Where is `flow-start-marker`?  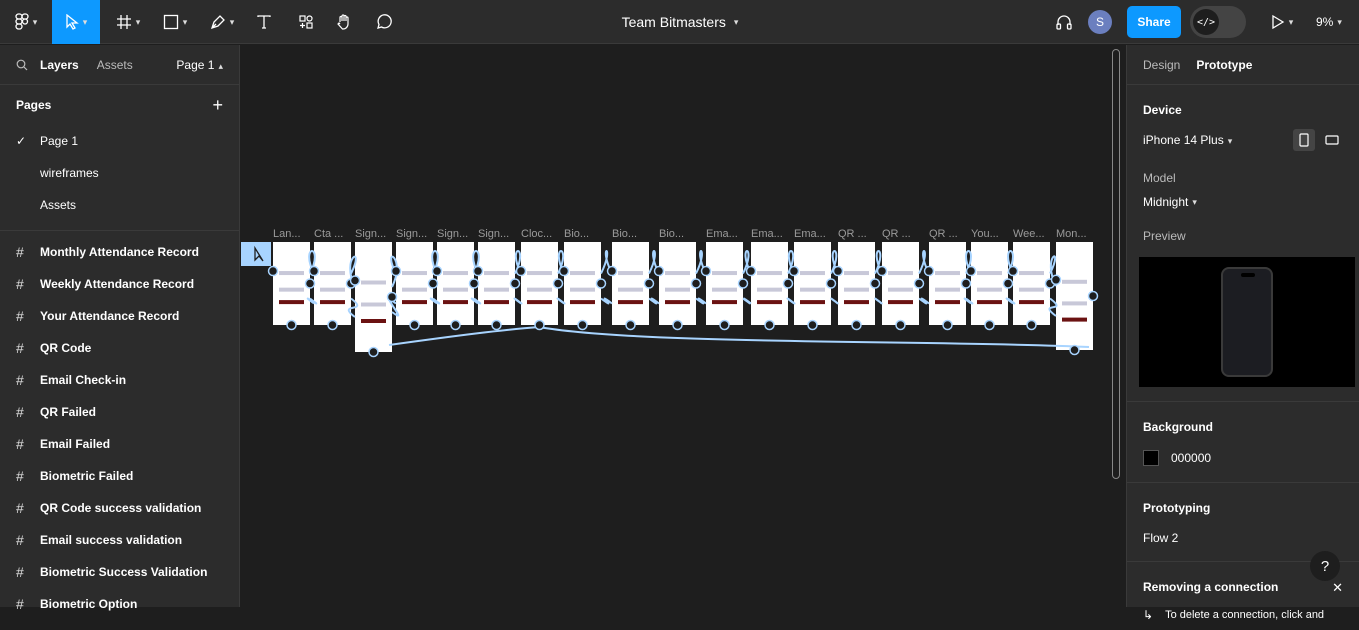 flow-start-marker is located at coordinates (256, 254).